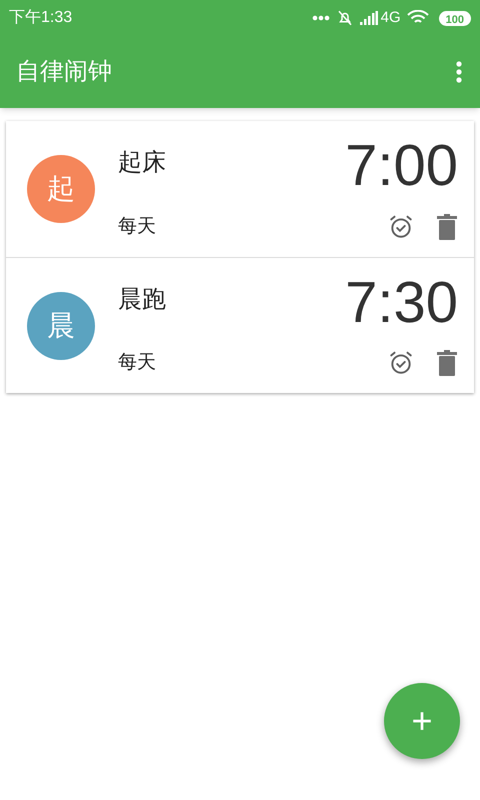  I want to click on network-type: 4G, so click(390, 18).